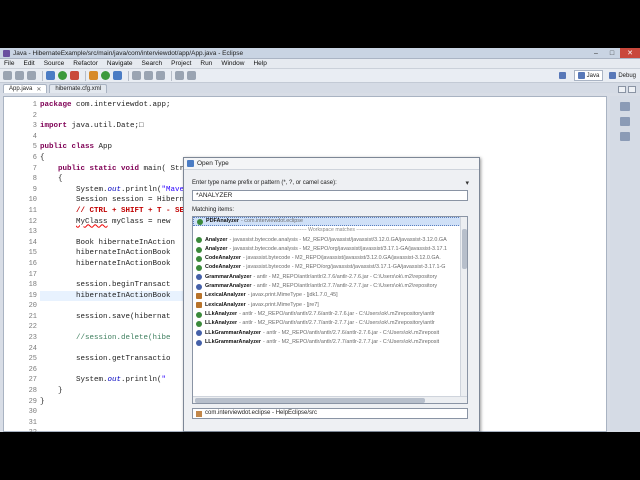 This screenshot has height=480, width=640. I want to click on dialog-title-bar: Open Type, so click(331, 164).